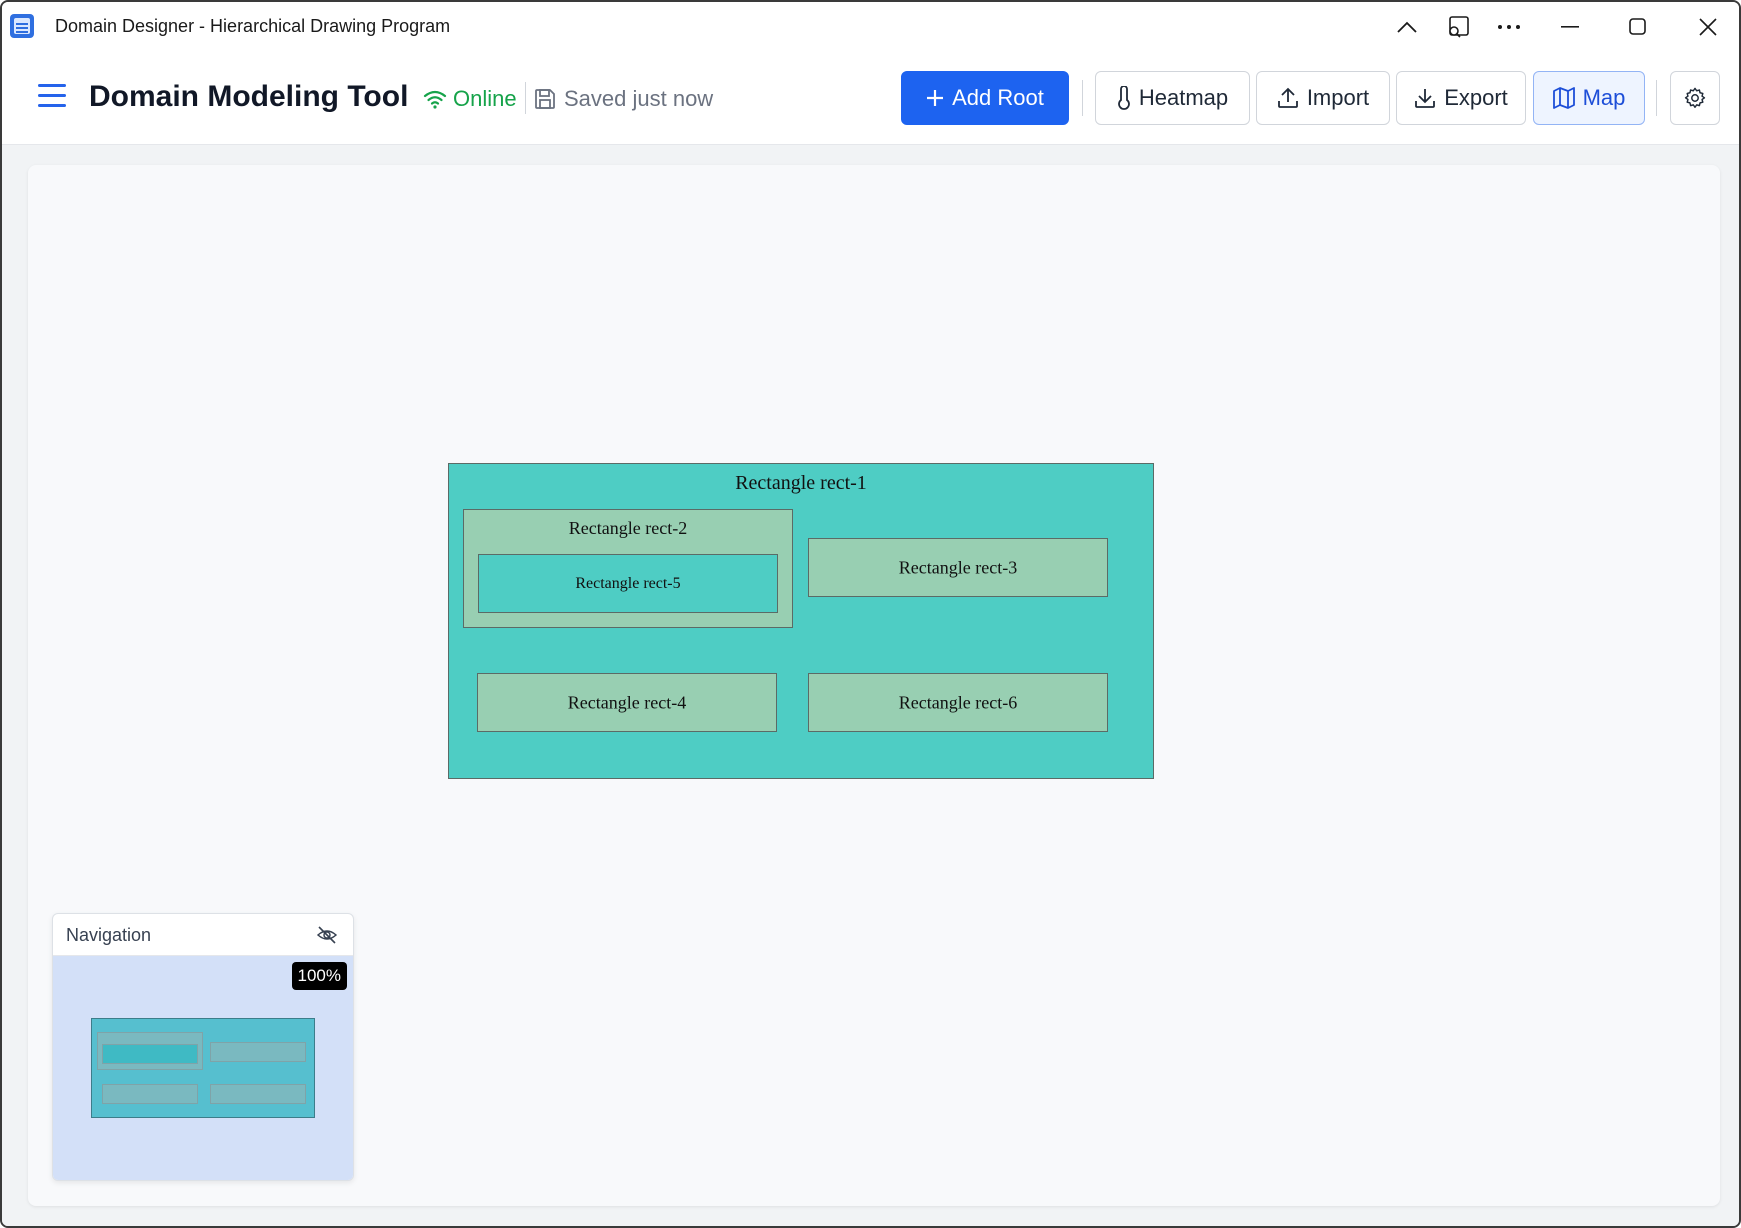  I want to click on rectangle-label: Rectangle rect-5, so click(628, 583).